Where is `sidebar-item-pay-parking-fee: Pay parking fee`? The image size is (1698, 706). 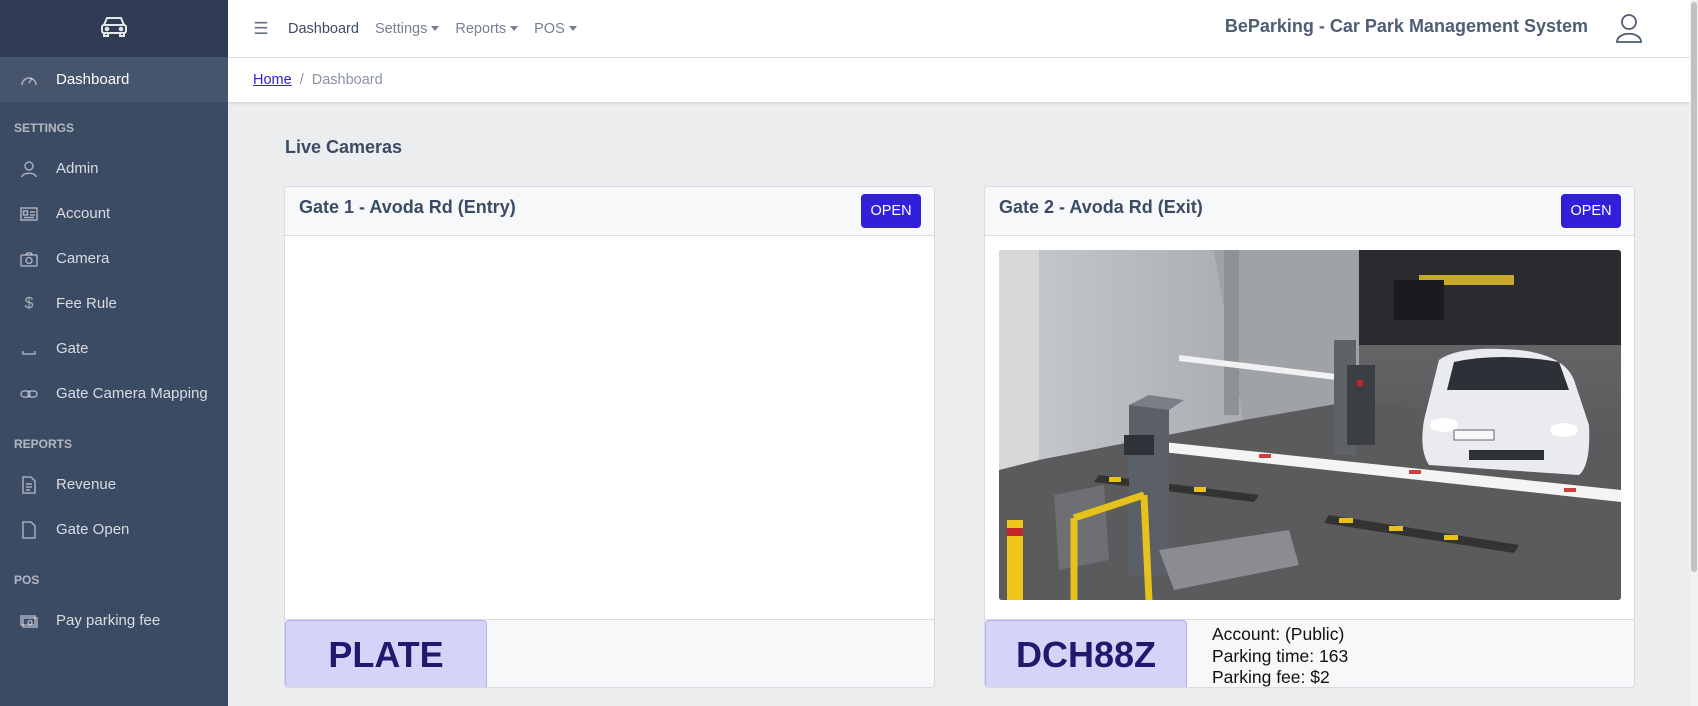
sidebar-item-pay-parking-fee: Pay parking fee is located at coordinates (114, 620).